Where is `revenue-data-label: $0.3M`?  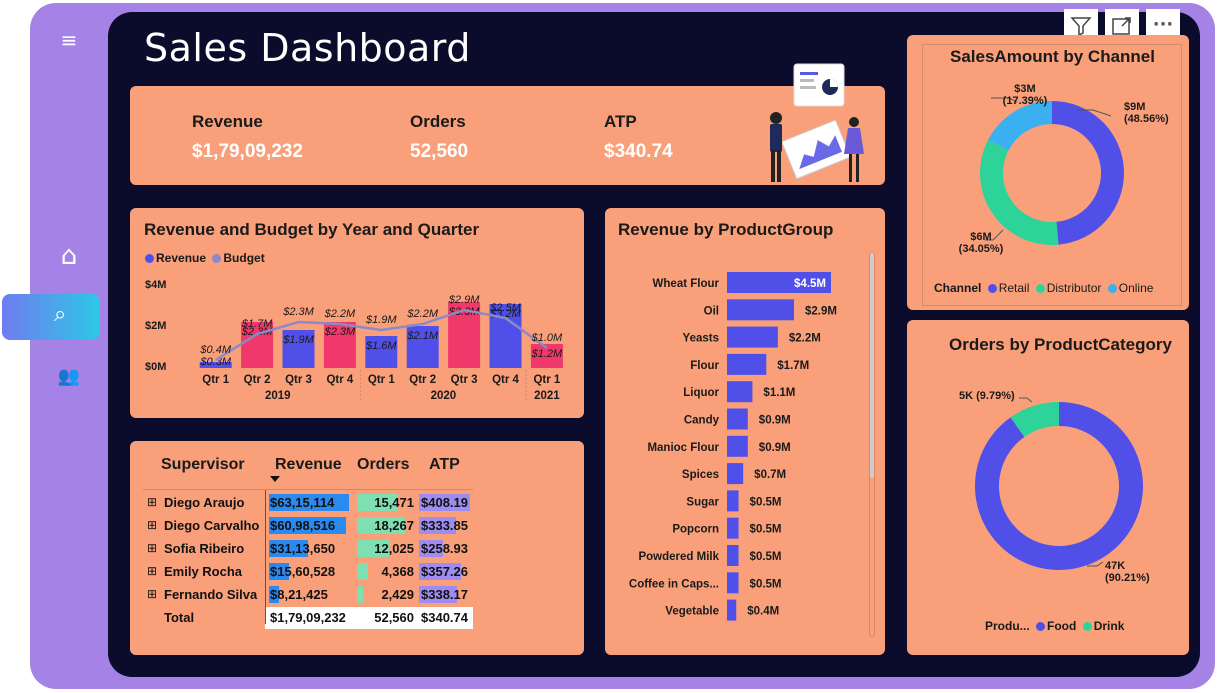 revenue-data-label: $0.3M is located at coordinates (215, 362).